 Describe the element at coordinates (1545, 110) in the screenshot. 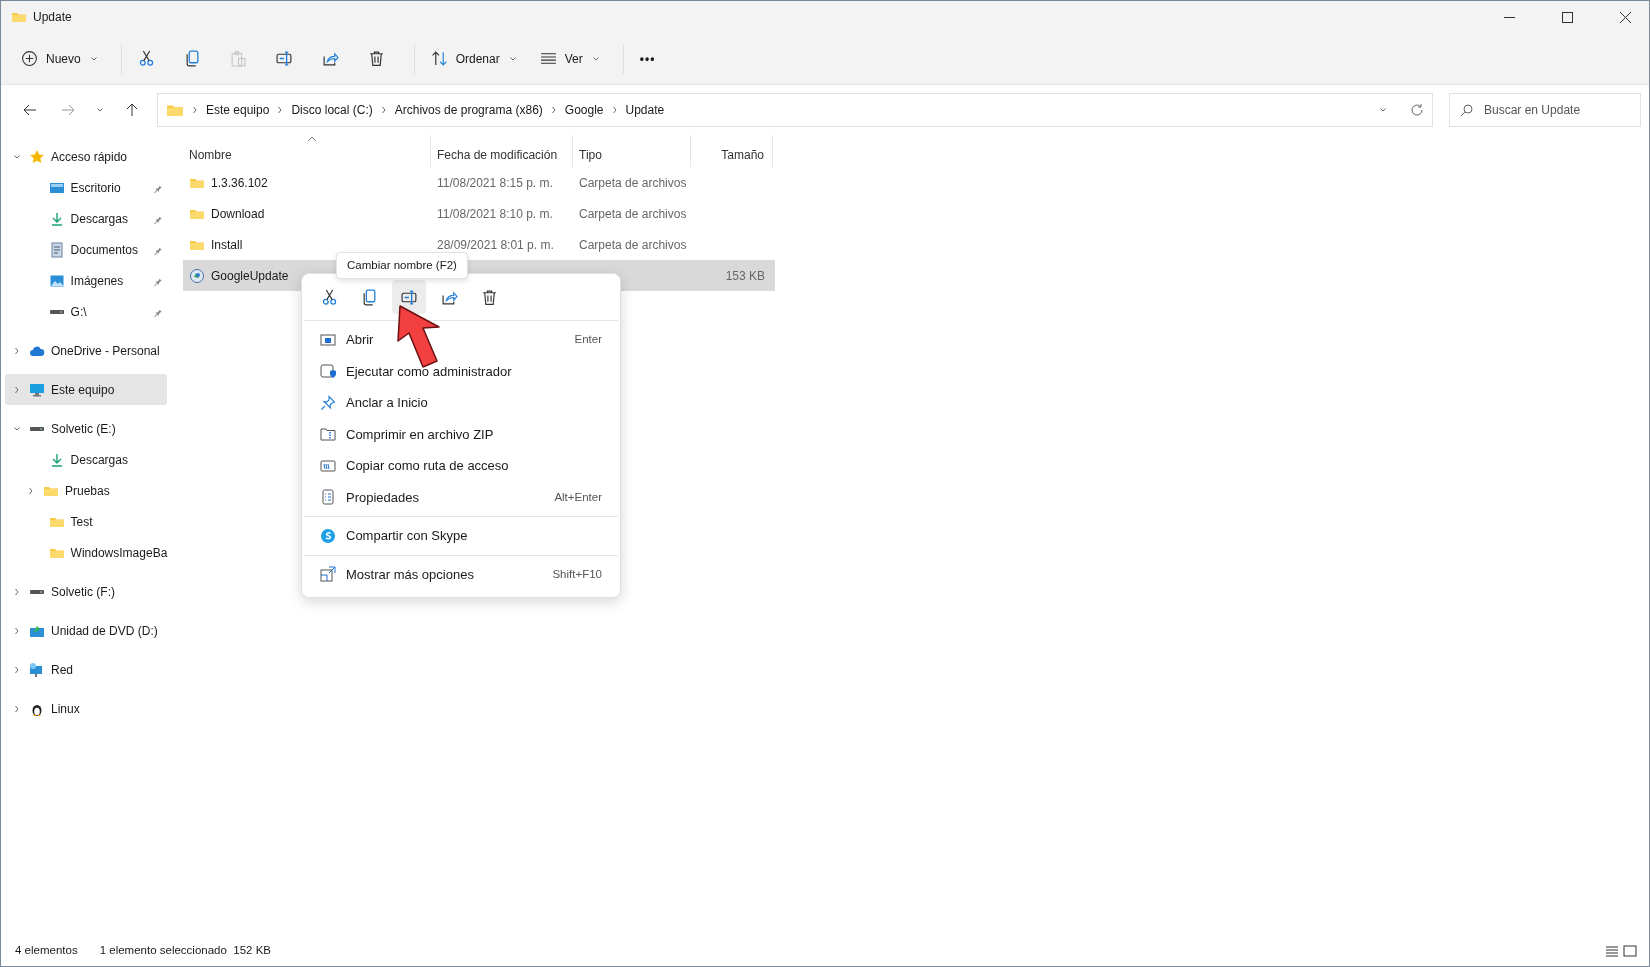

I see `search-field: Buscar en Update` at that location.